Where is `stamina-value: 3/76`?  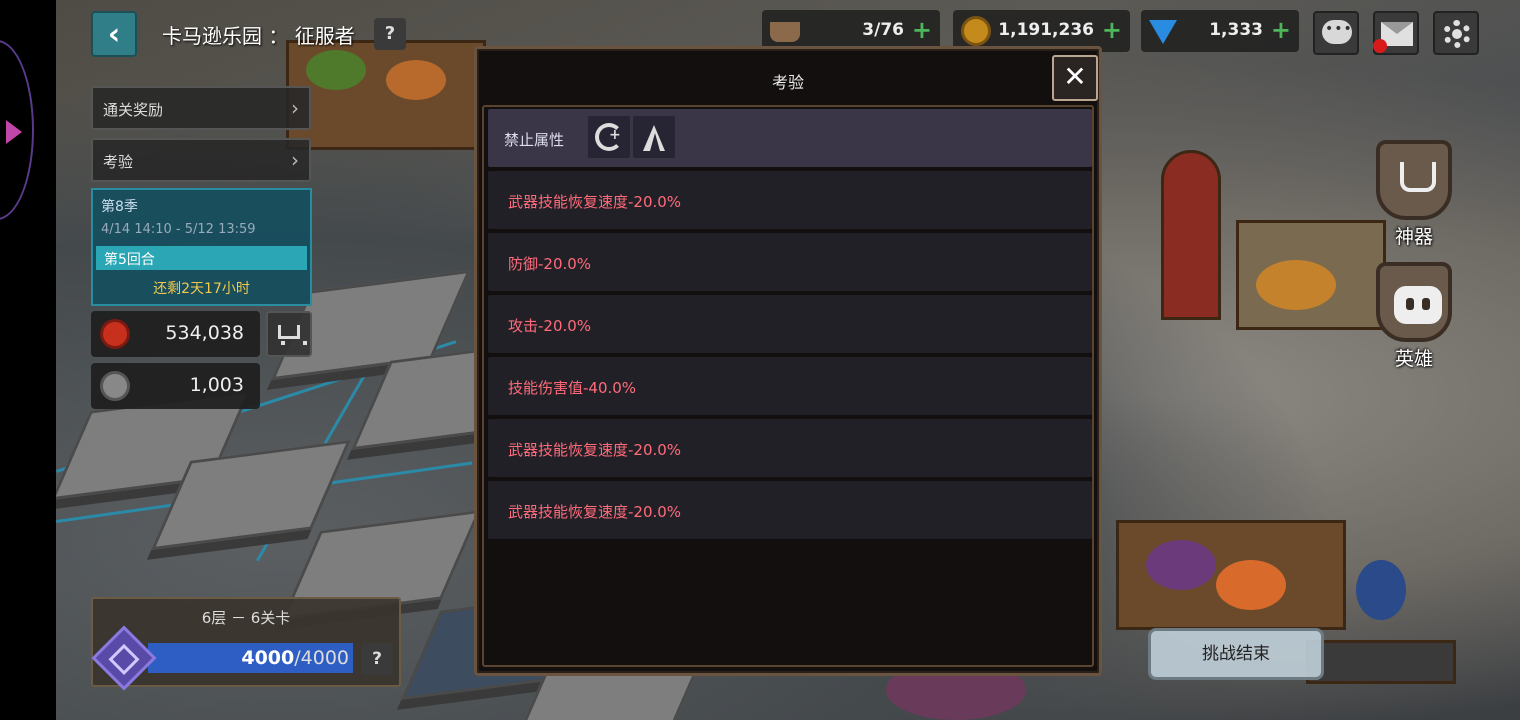 stamina-value: 3/76 is located at coordinates (883, 30).